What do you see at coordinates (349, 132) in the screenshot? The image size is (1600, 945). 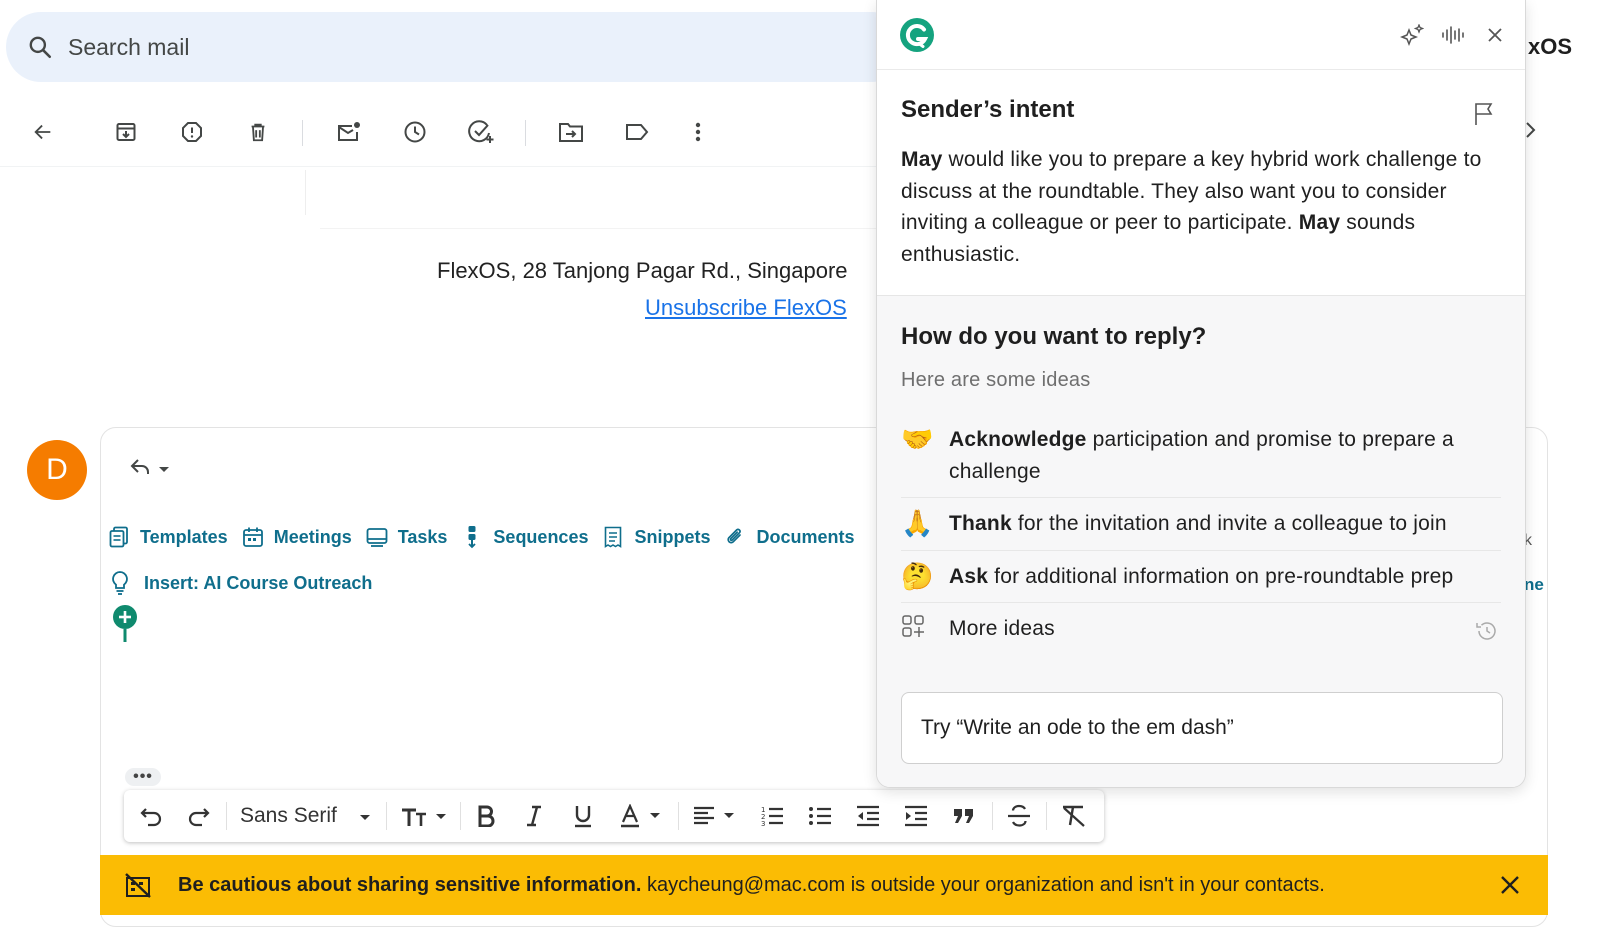 I see `mark-unread-icon` at bounding box center [349, 132].